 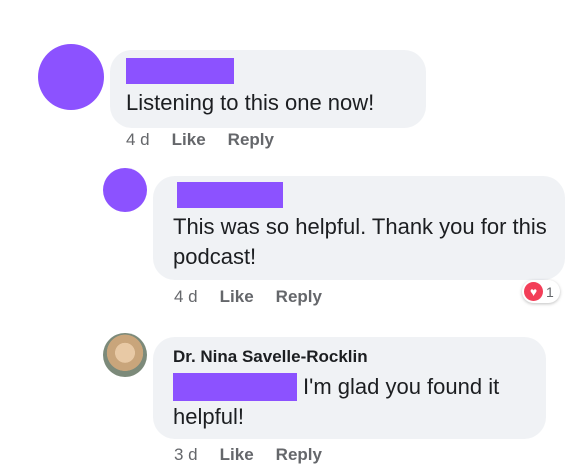 What do you see at coordinates (235, 387) in the screenshot?
I see `redacted-mention` at bounding box center [235, 387].